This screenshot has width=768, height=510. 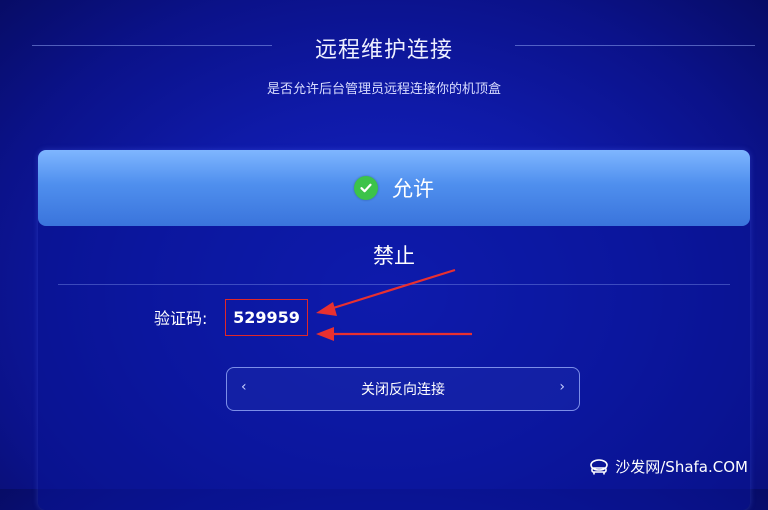 What do you see at coordinates (325, 334) in the screenshot?
I see `annotation-arrow-lower-head` at bounding box center [325, 334].